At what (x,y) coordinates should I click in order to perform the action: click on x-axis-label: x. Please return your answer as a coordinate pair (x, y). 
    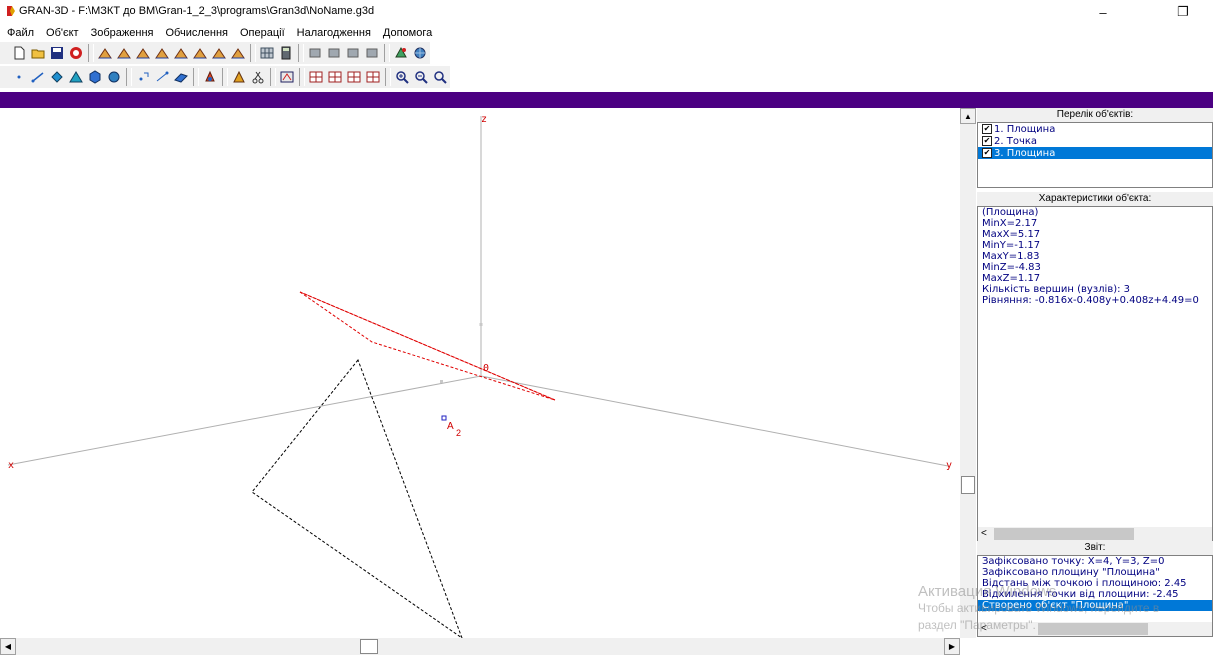
    Looking at the image, I should click on (11, 465).